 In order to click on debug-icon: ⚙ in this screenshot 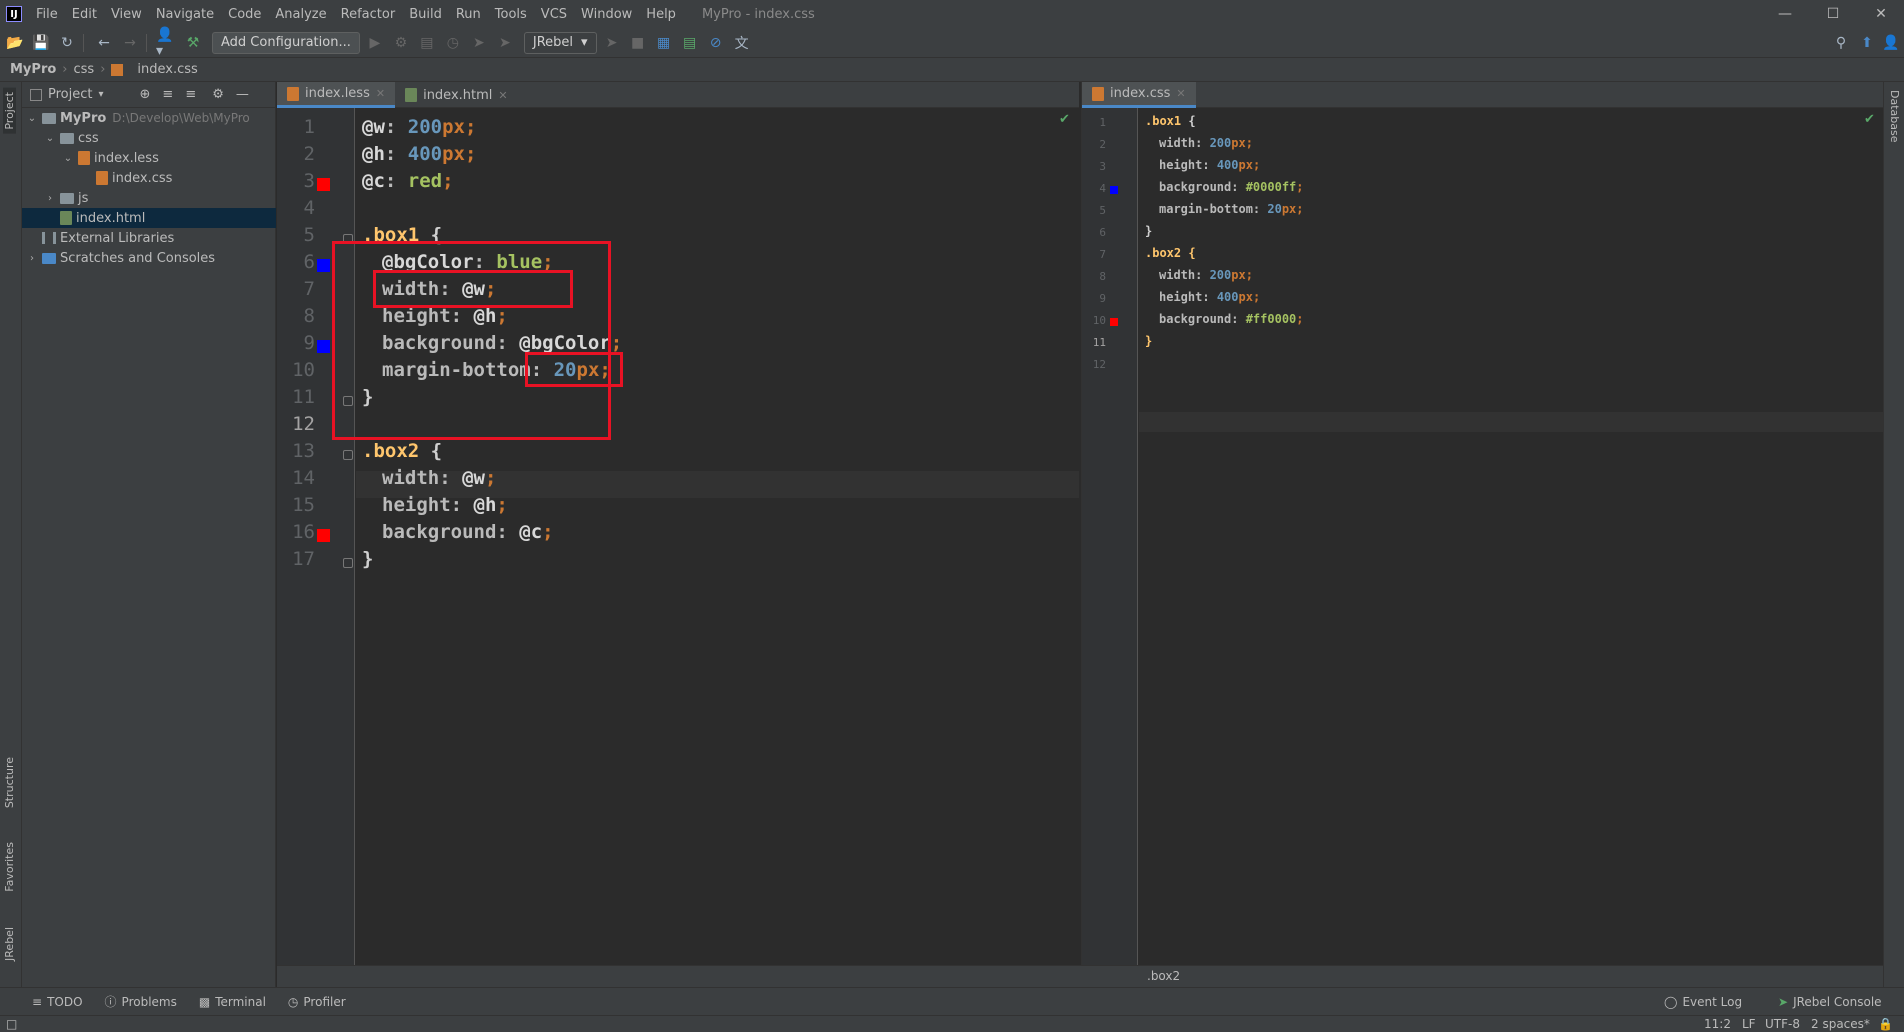, I will do `click(401, 43)`.